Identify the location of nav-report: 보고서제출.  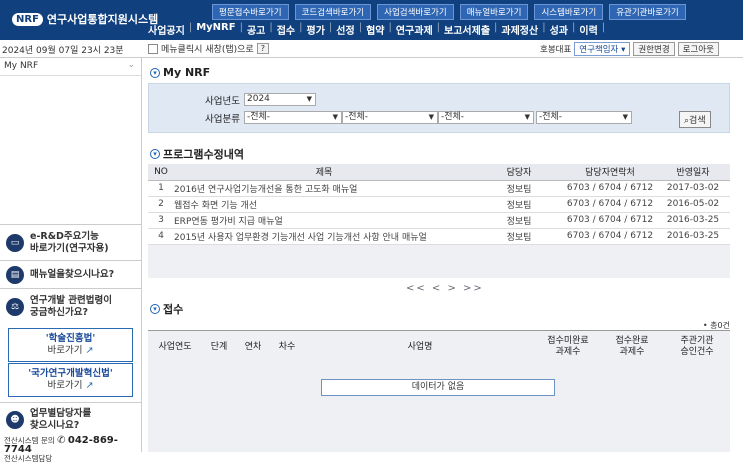
(467, 29).